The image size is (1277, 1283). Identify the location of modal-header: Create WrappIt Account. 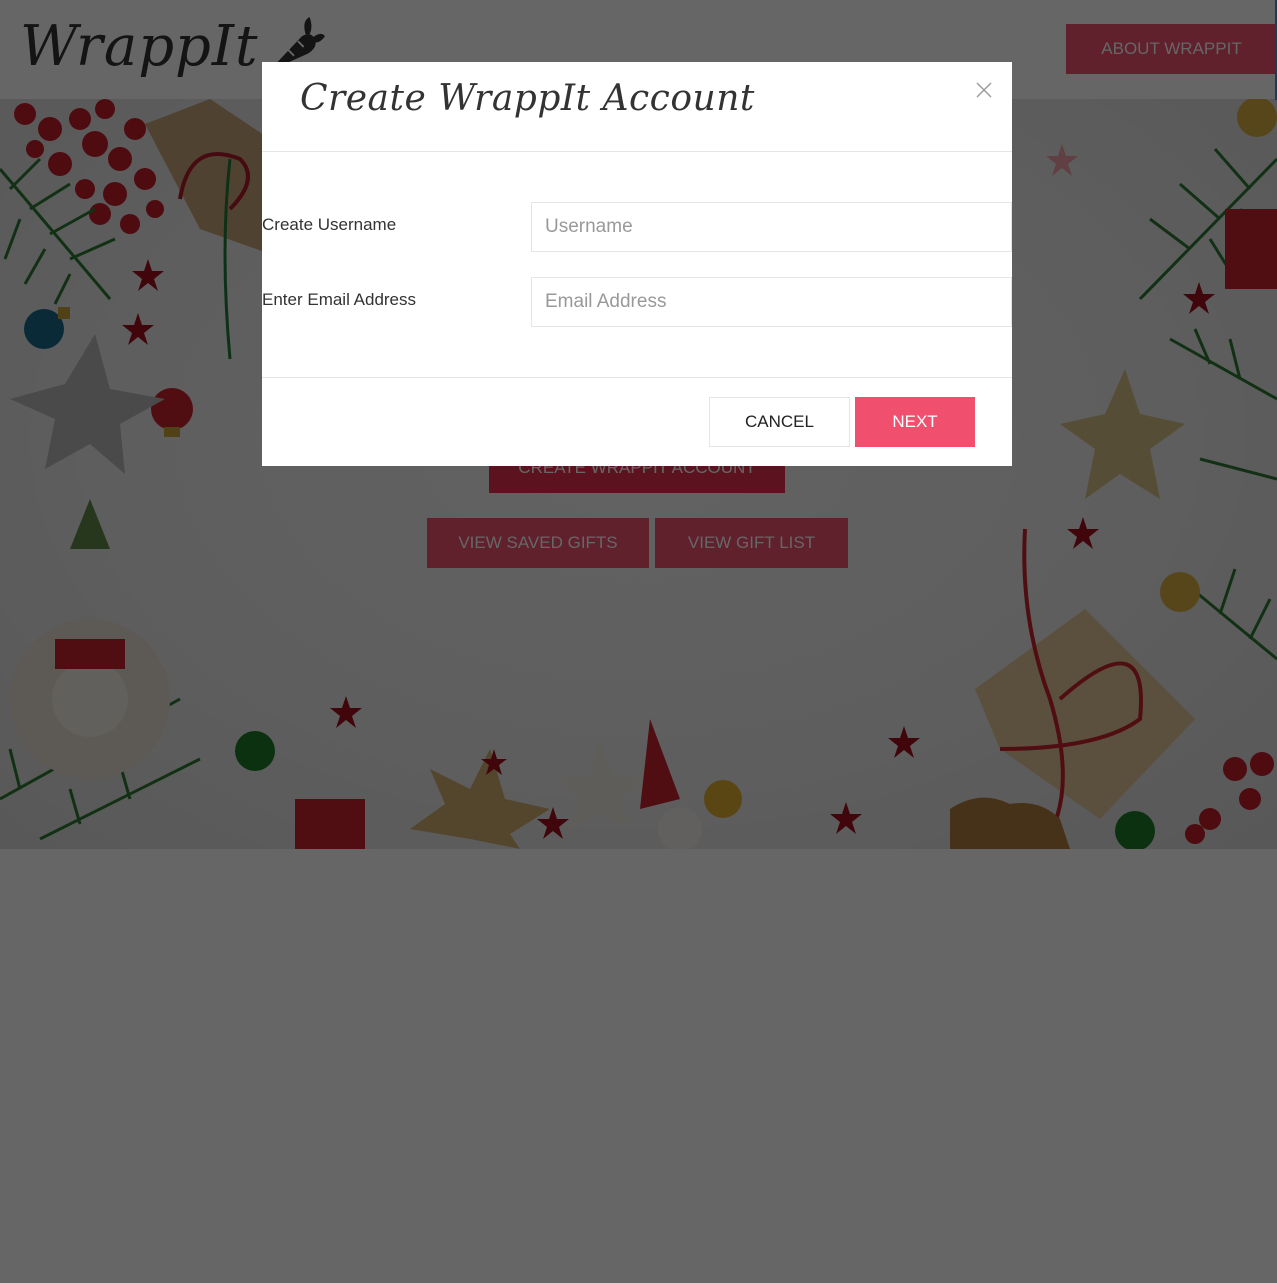
(637, 107).